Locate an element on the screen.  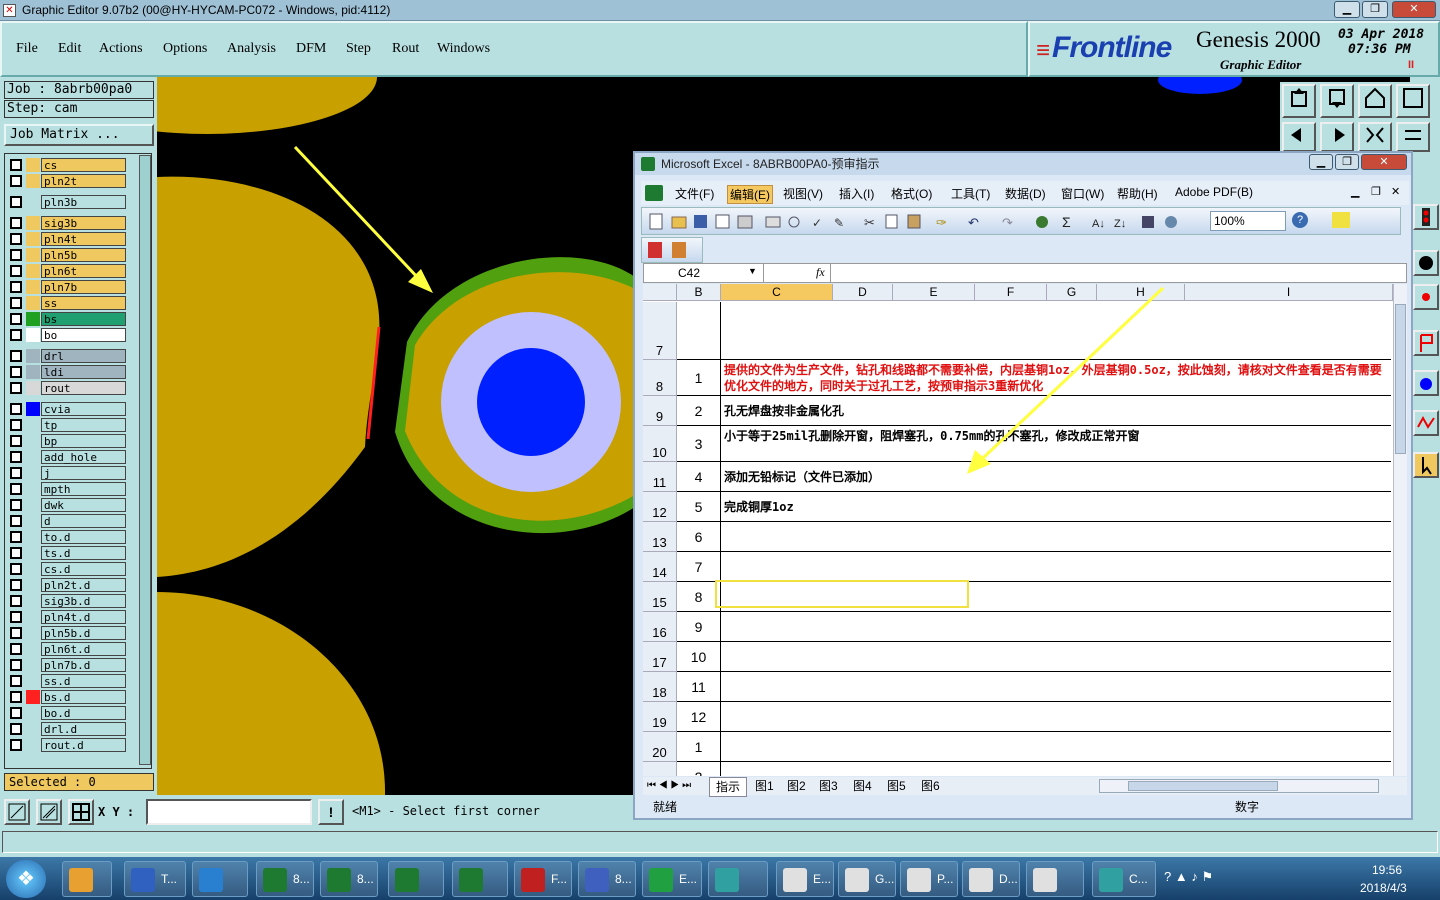
cell-number: 2 is located at coordinates (699, 769).